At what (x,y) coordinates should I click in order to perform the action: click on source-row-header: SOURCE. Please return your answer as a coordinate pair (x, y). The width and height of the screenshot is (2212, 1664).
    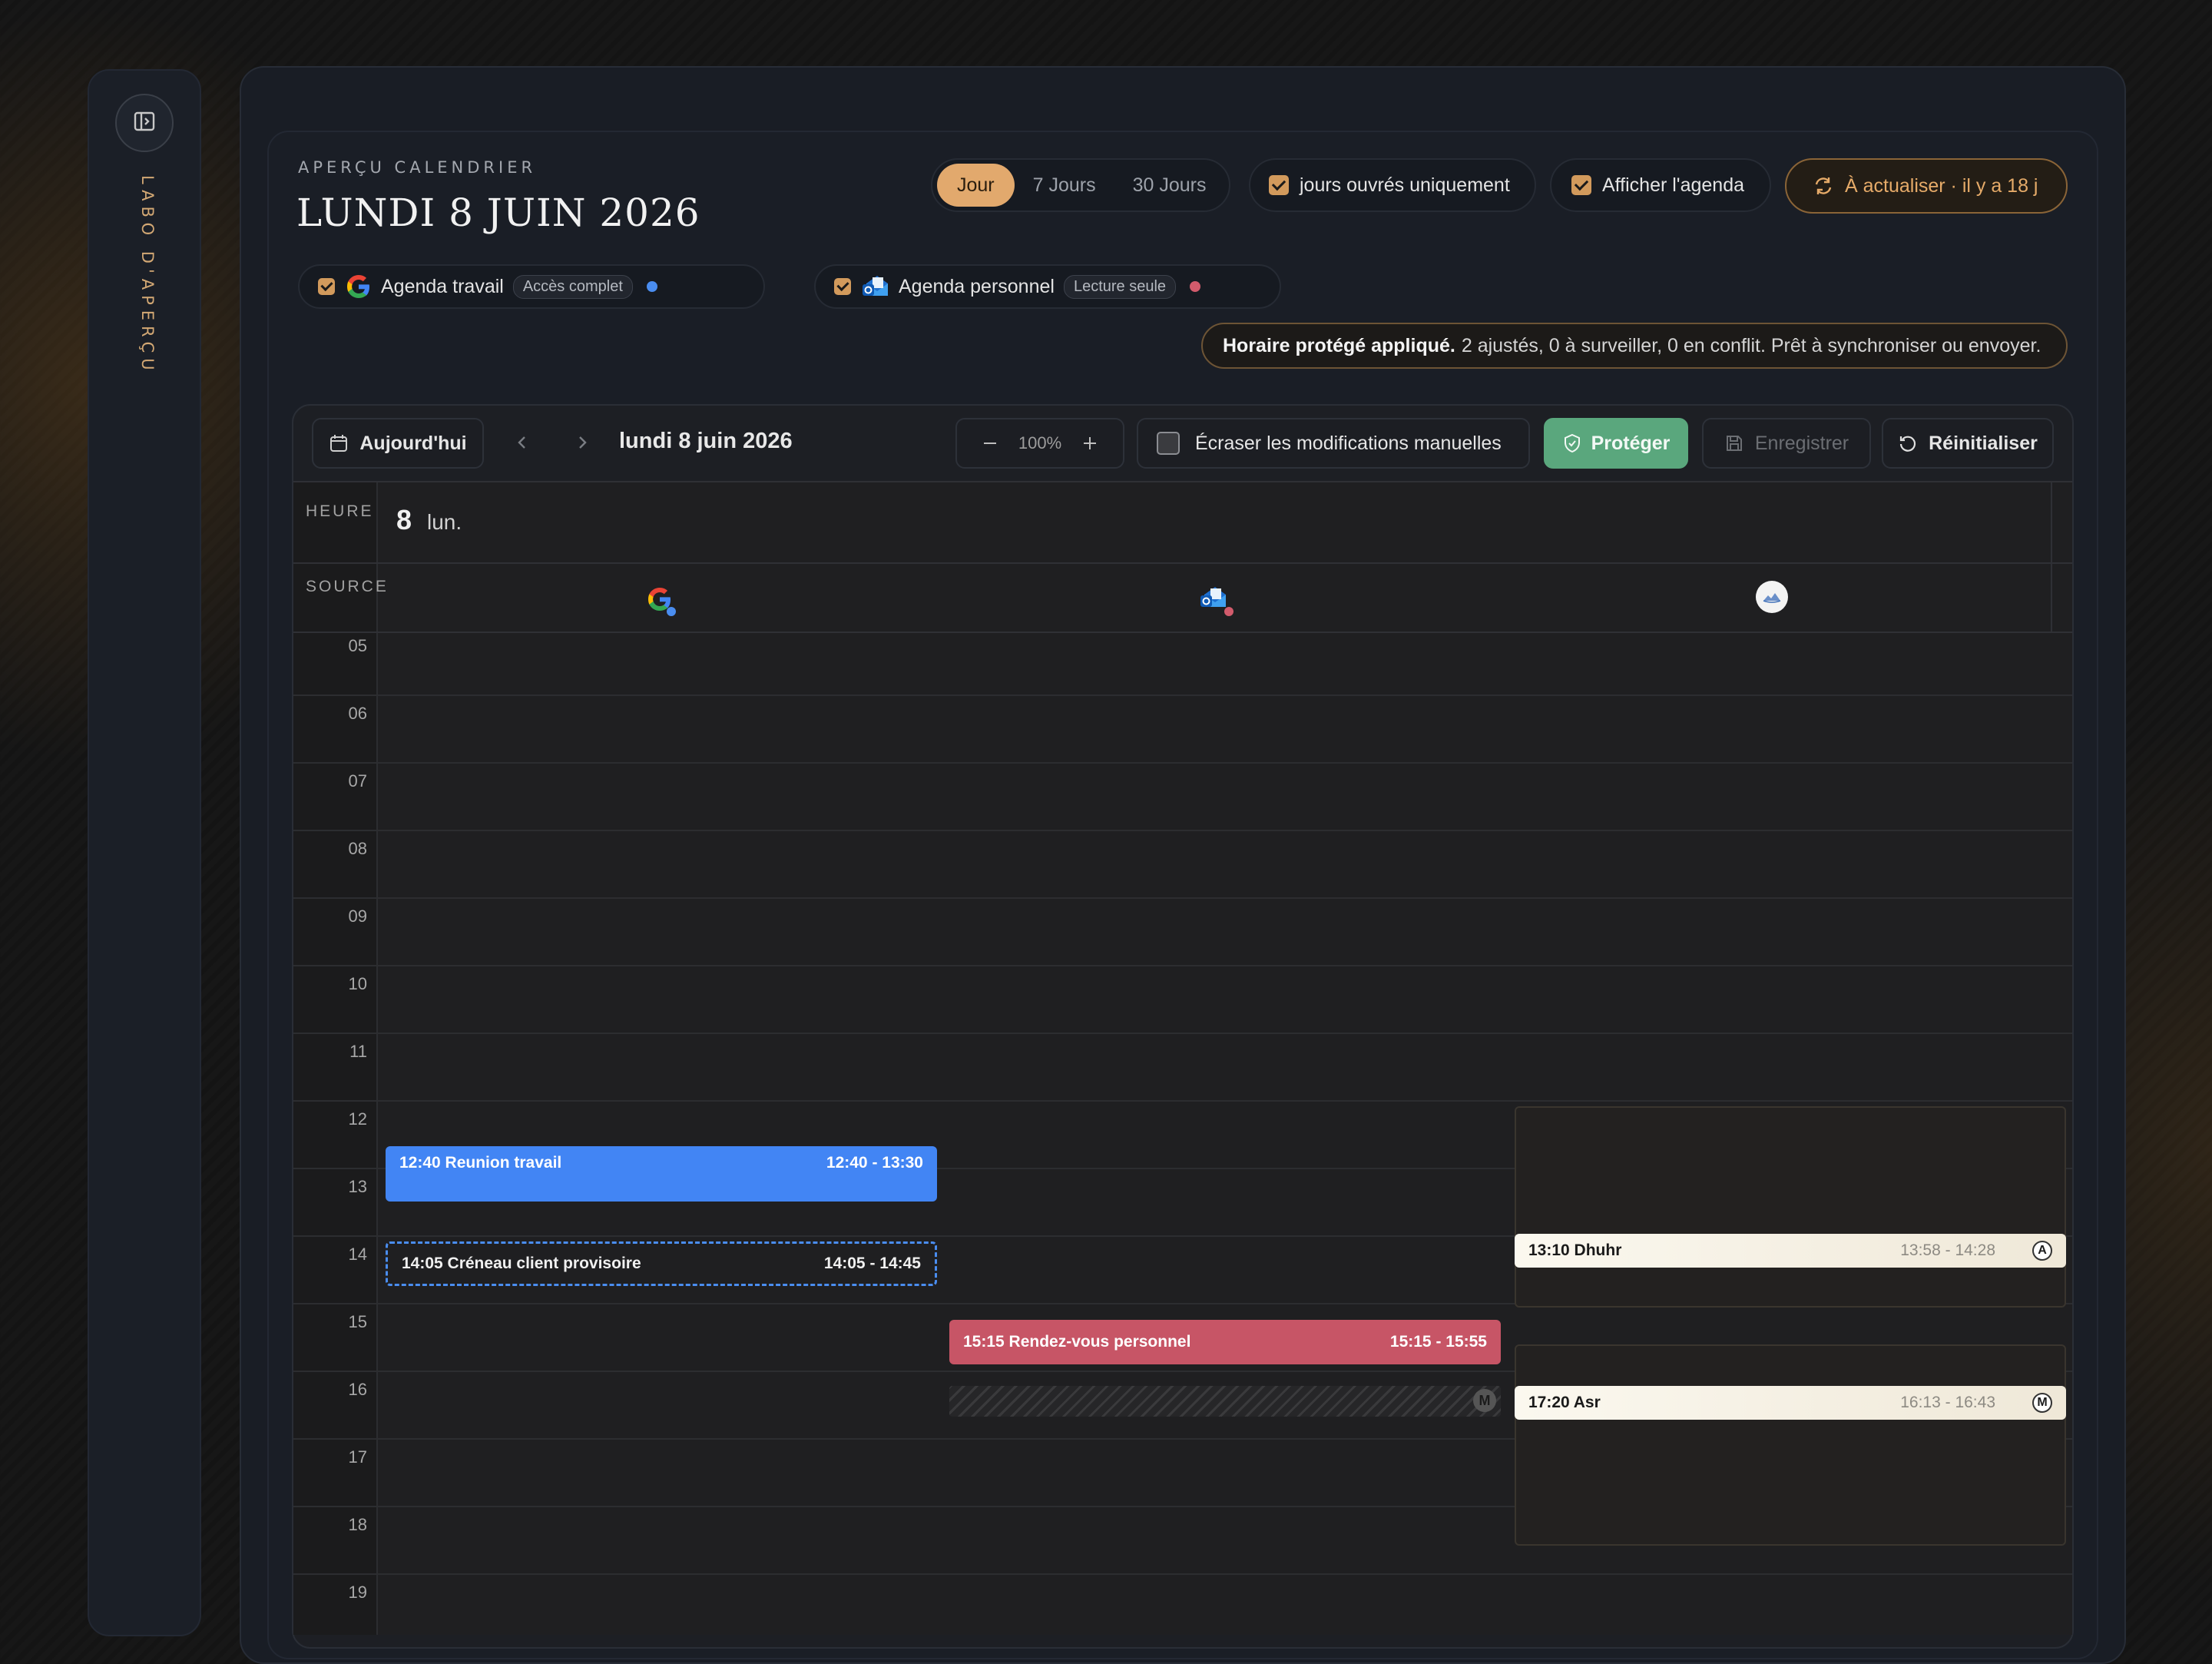
    Looking at the image, I should click on (347, 586).